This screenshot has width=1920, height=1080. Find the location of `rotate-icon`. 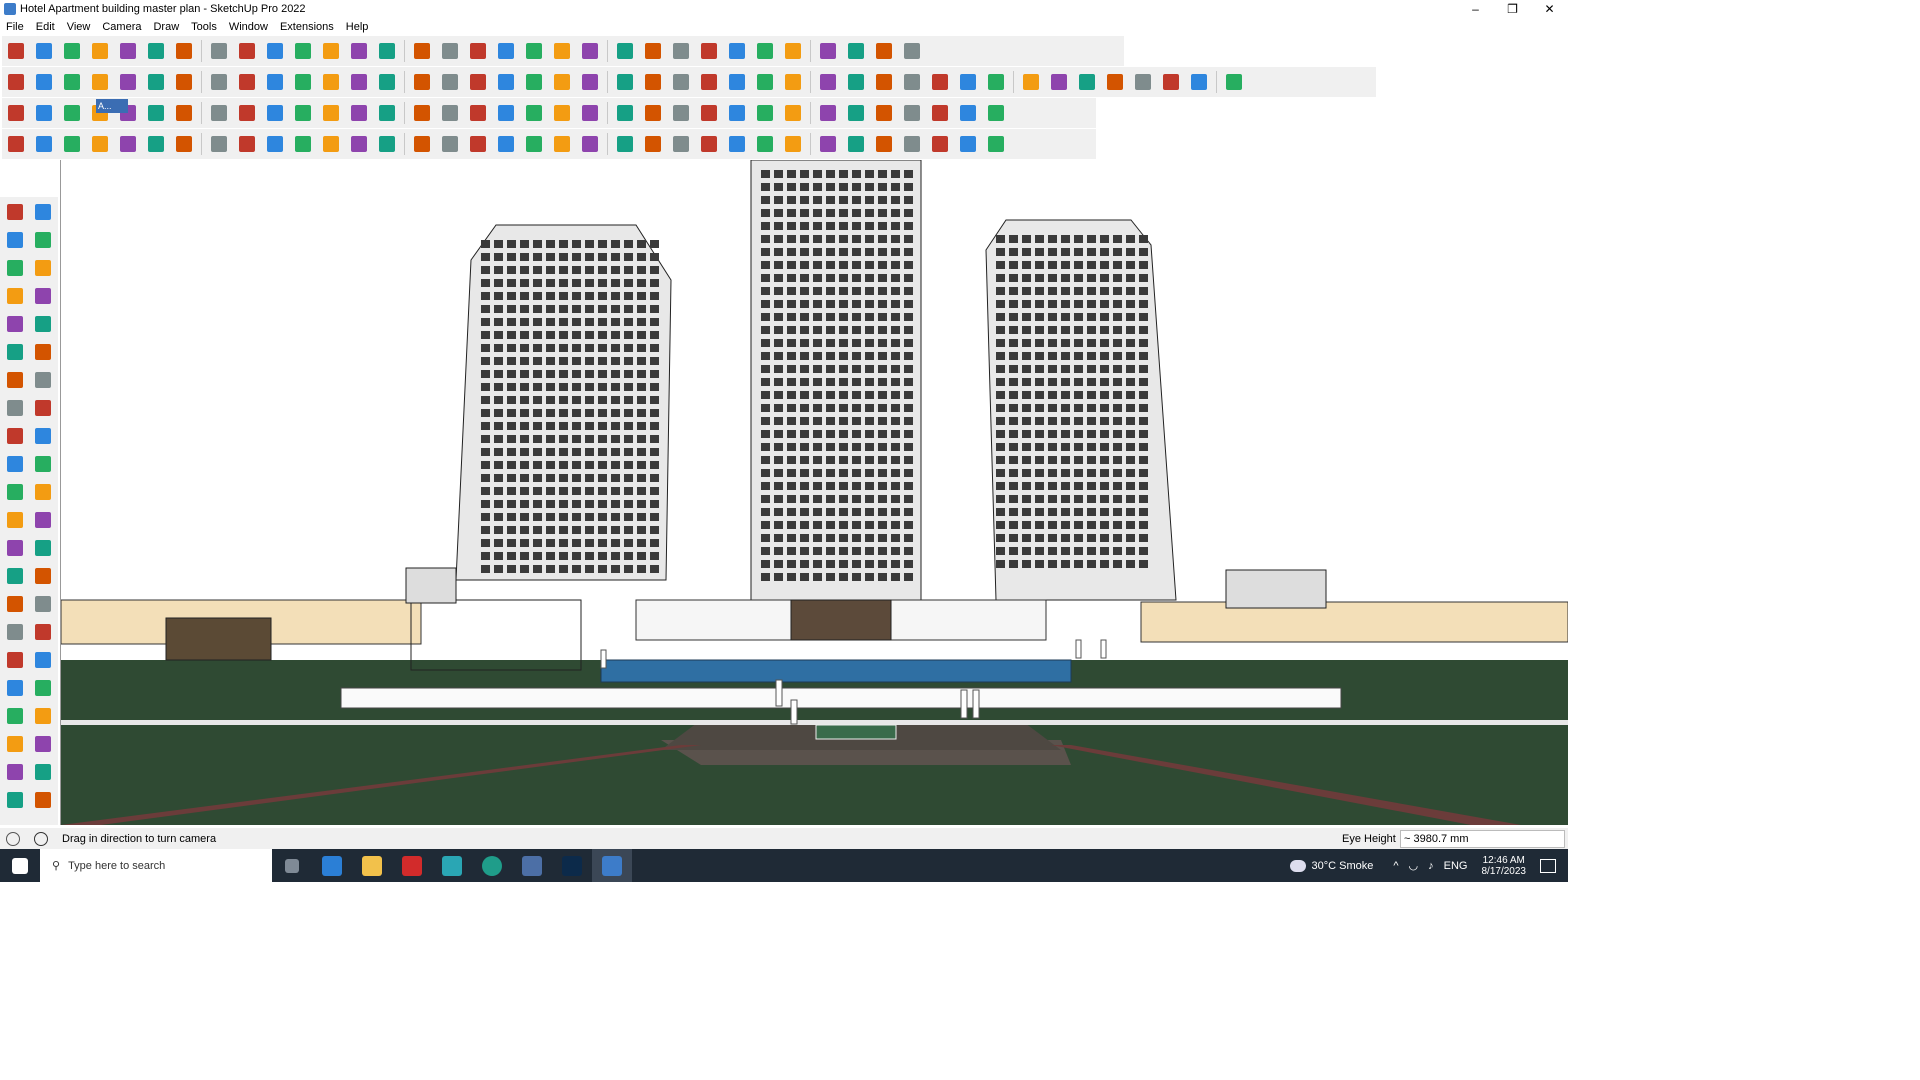

rotate-icon is located at coordinates (275, 51).